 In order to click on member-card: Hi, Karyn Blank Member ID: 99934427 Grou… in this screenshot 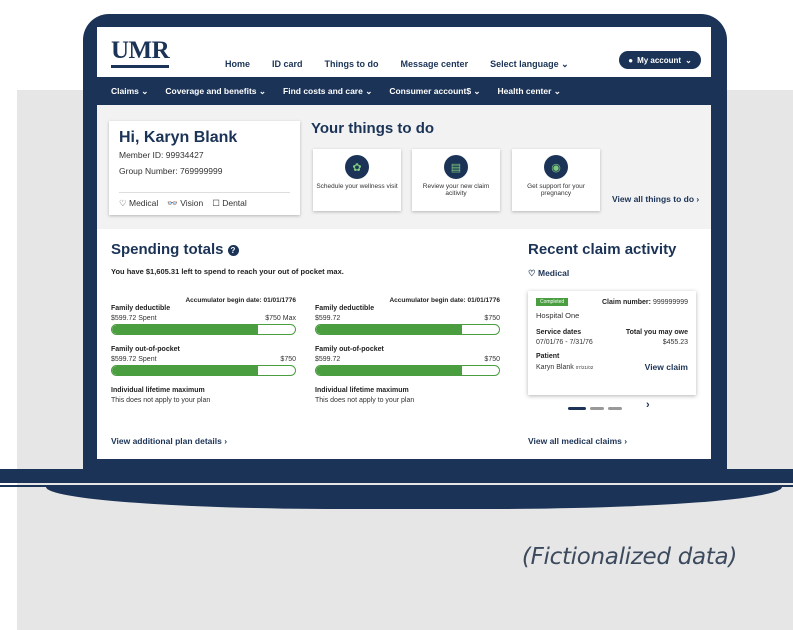, I will do `click(204, 168)`.